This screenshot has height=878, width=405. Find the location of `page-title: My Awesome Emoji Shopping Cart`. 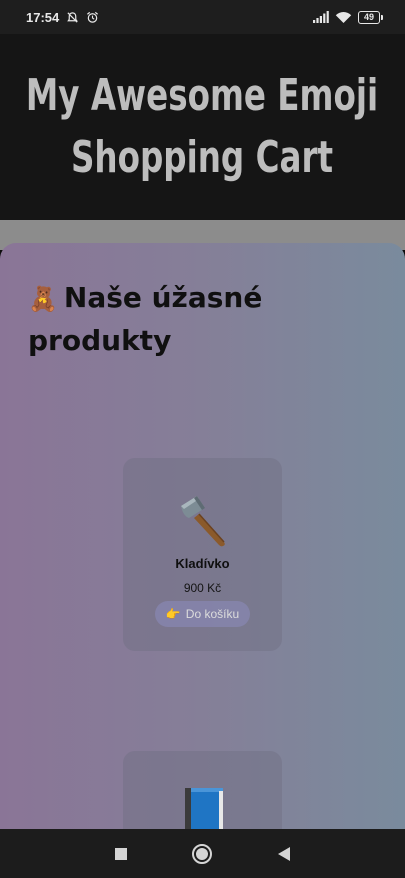

page-title: My Awesome Emoji Shopping Cart is located at coordinates (202, 127).